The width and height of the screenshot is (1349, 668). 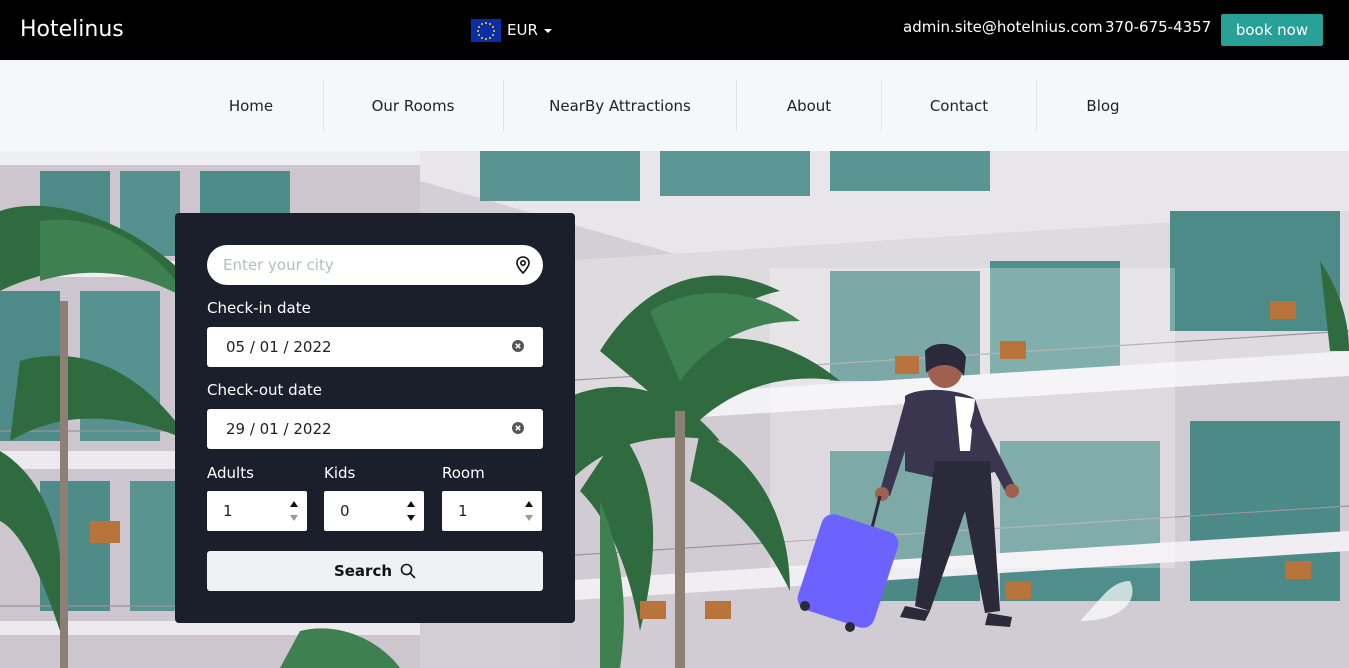 What do you see at coordinates (279, 429) in the screenshot?
I see `checkout-value: 29 / 01 / 2022` at bounding box center [279, 429].